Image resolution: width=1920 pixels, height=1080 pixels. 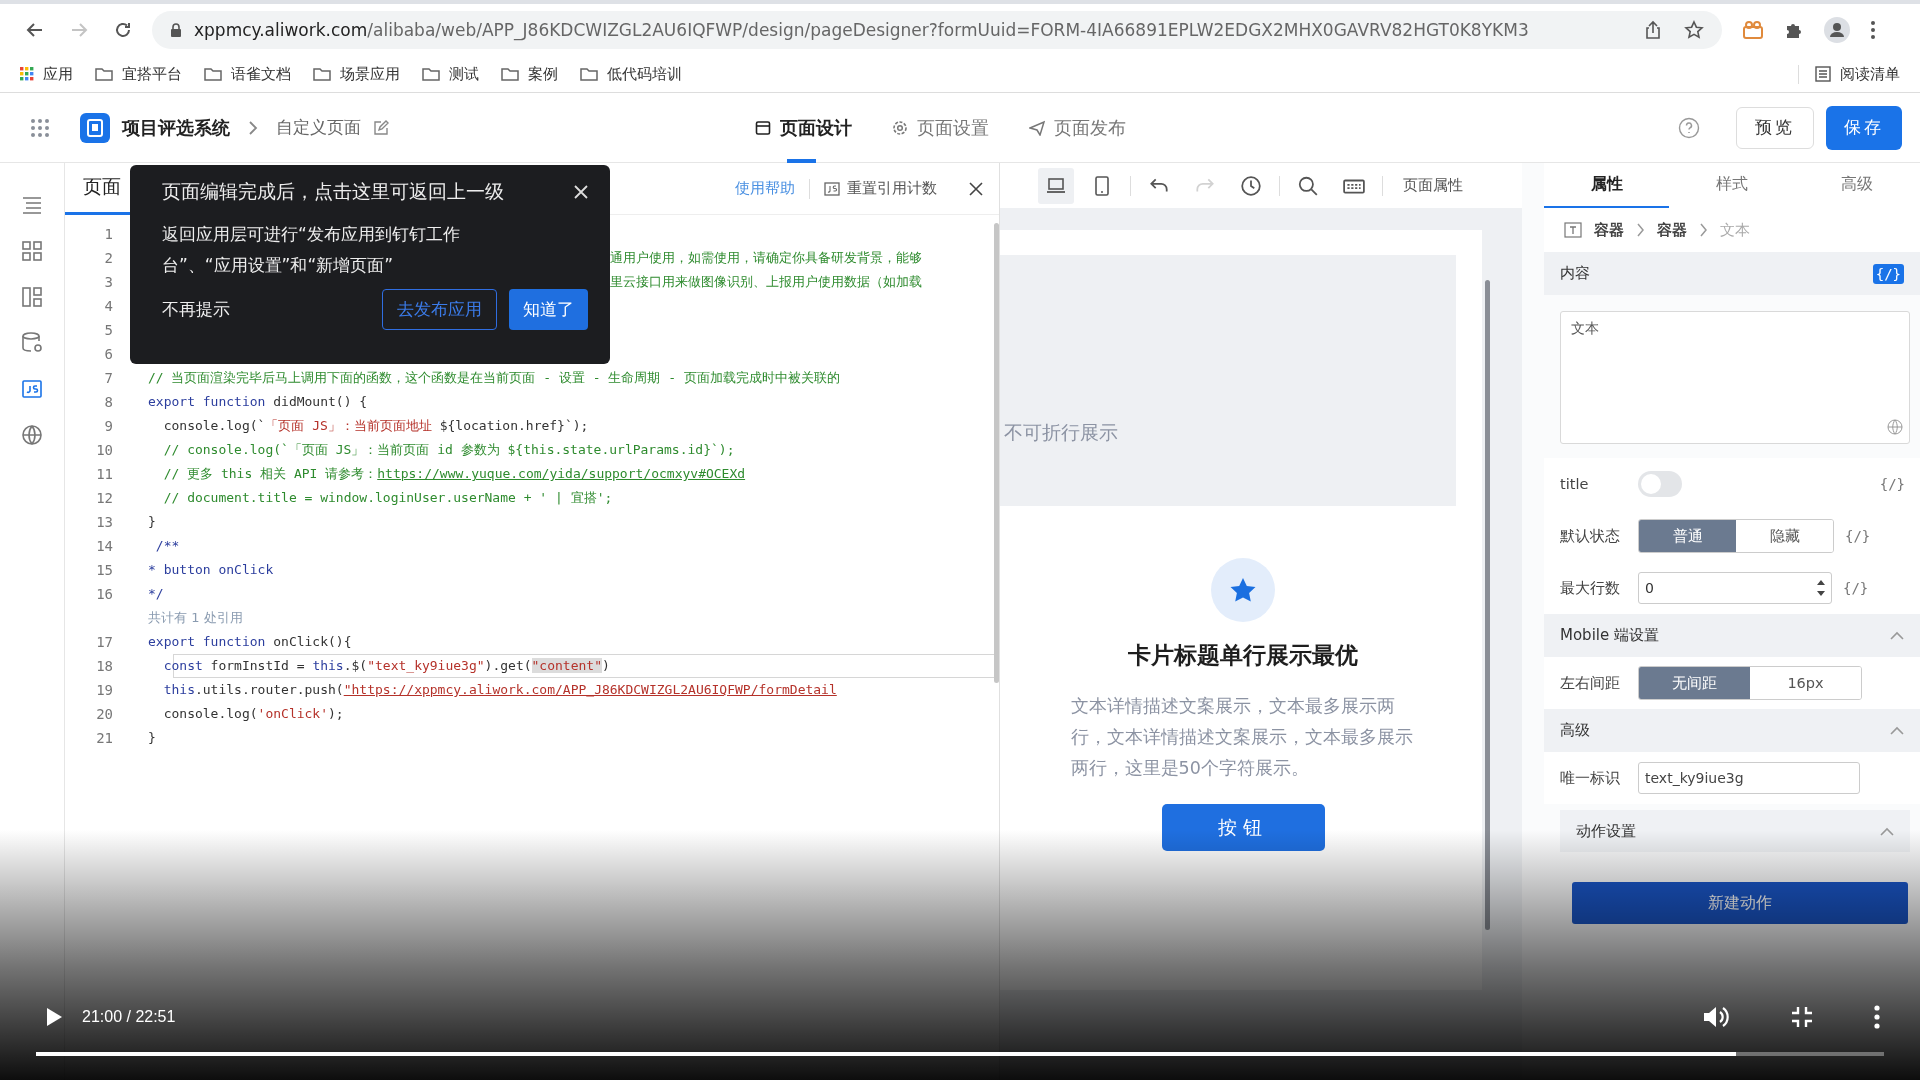 What do you see at coordinates (1735, 831) in the screenshot?
I see `action-settings-header: 动作设置` at bounding box center [1735, 831].